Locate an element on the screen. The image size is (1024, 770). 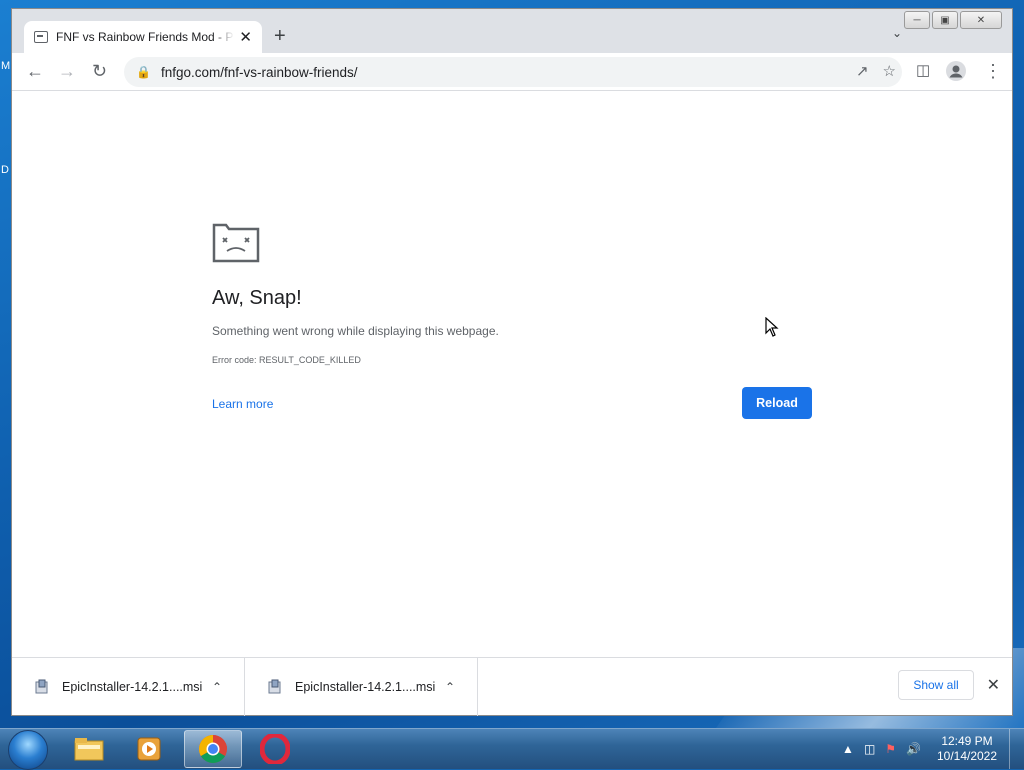
reload-button: Reload is located at coordinates (777, 403).